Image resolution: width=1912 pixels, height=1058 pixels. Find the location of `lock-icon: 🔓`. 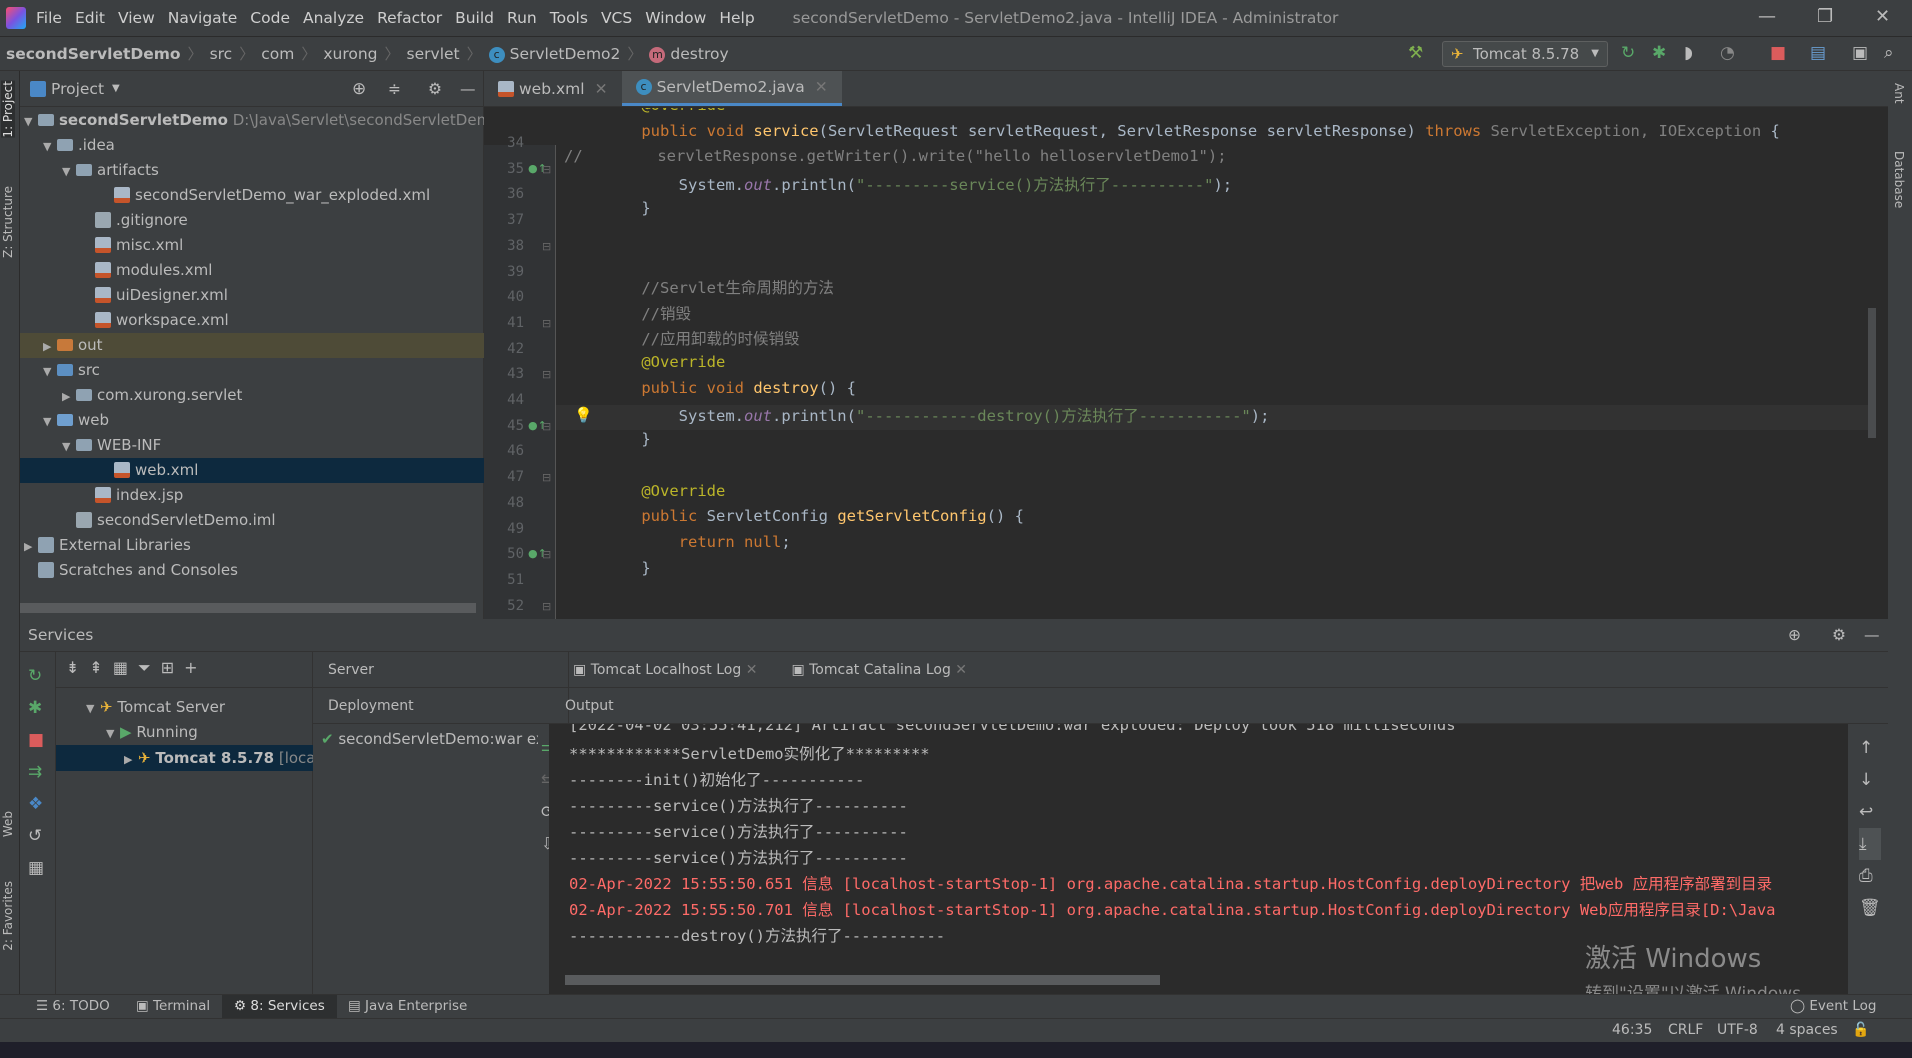

lock-icon: 🔓 is located at coordinates (1860, 1030).